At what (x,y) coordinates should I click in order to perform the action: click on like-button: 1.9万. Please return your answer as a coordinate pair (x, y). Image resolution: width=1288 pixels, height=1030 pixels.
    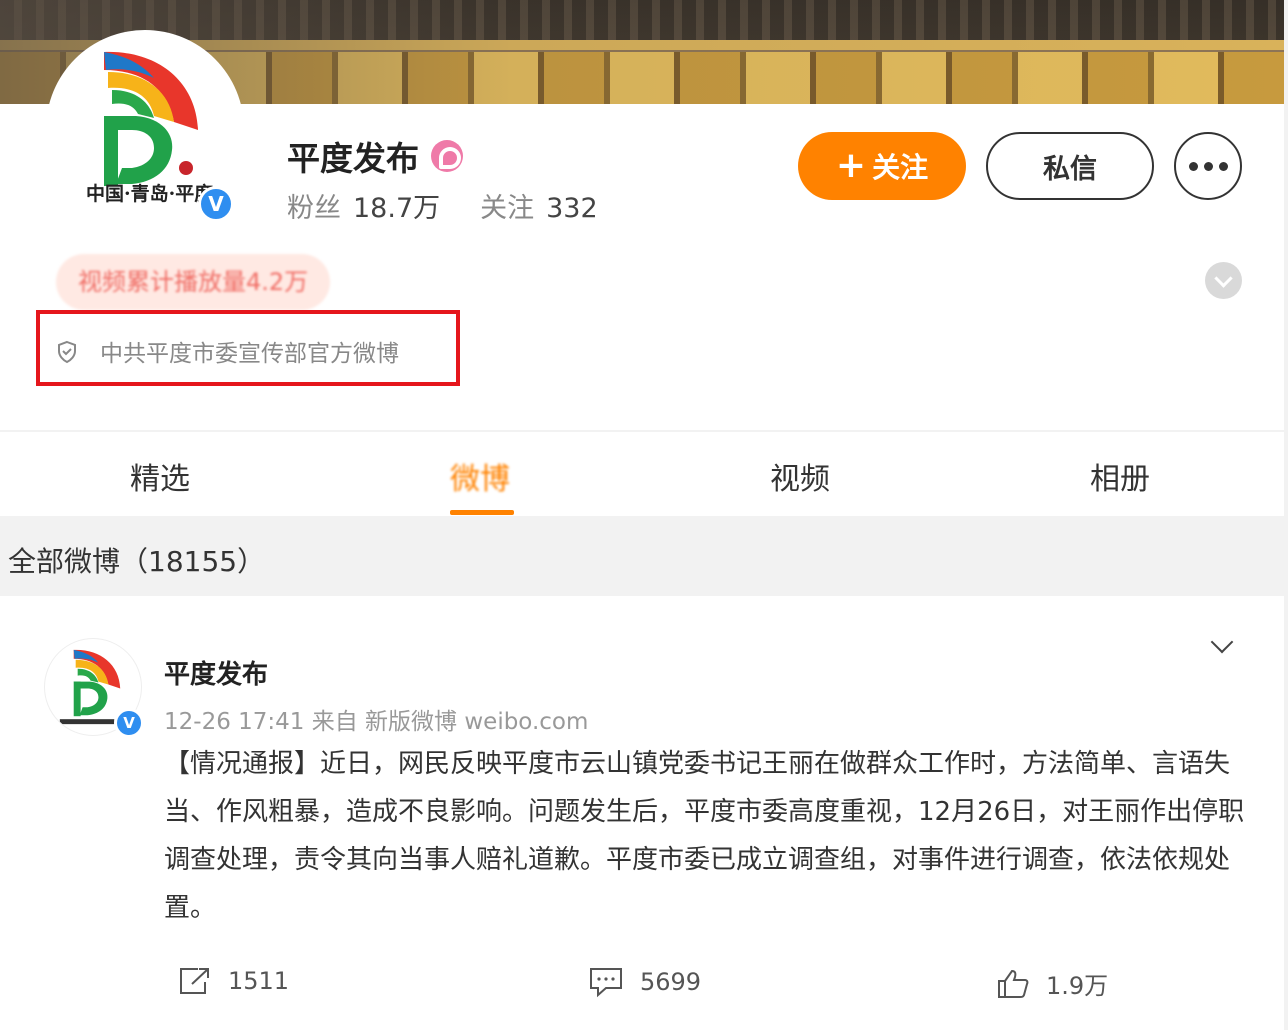
    Looking at the image, I should click on (1052, 983).